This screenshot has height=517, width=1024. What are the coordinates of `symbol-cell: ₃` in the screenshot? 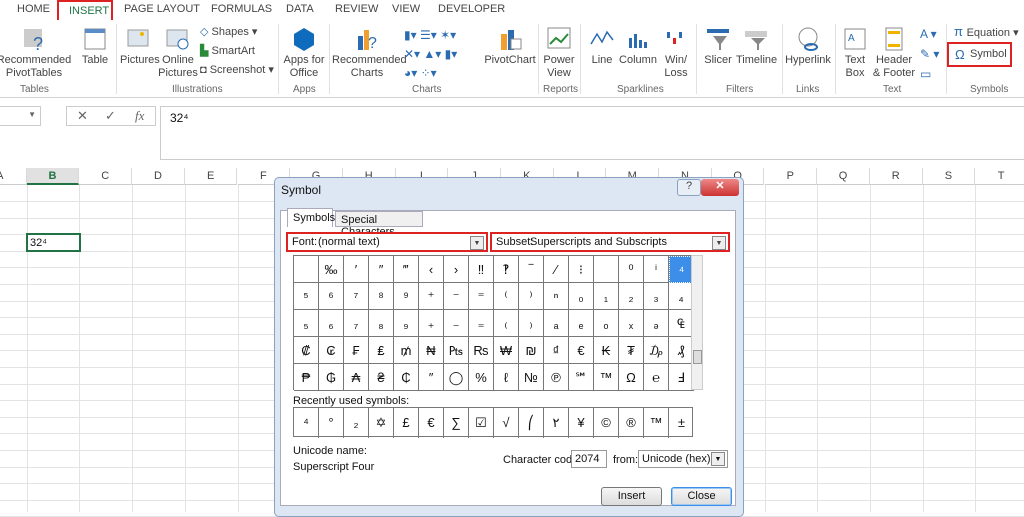 It's located at (656, 296).